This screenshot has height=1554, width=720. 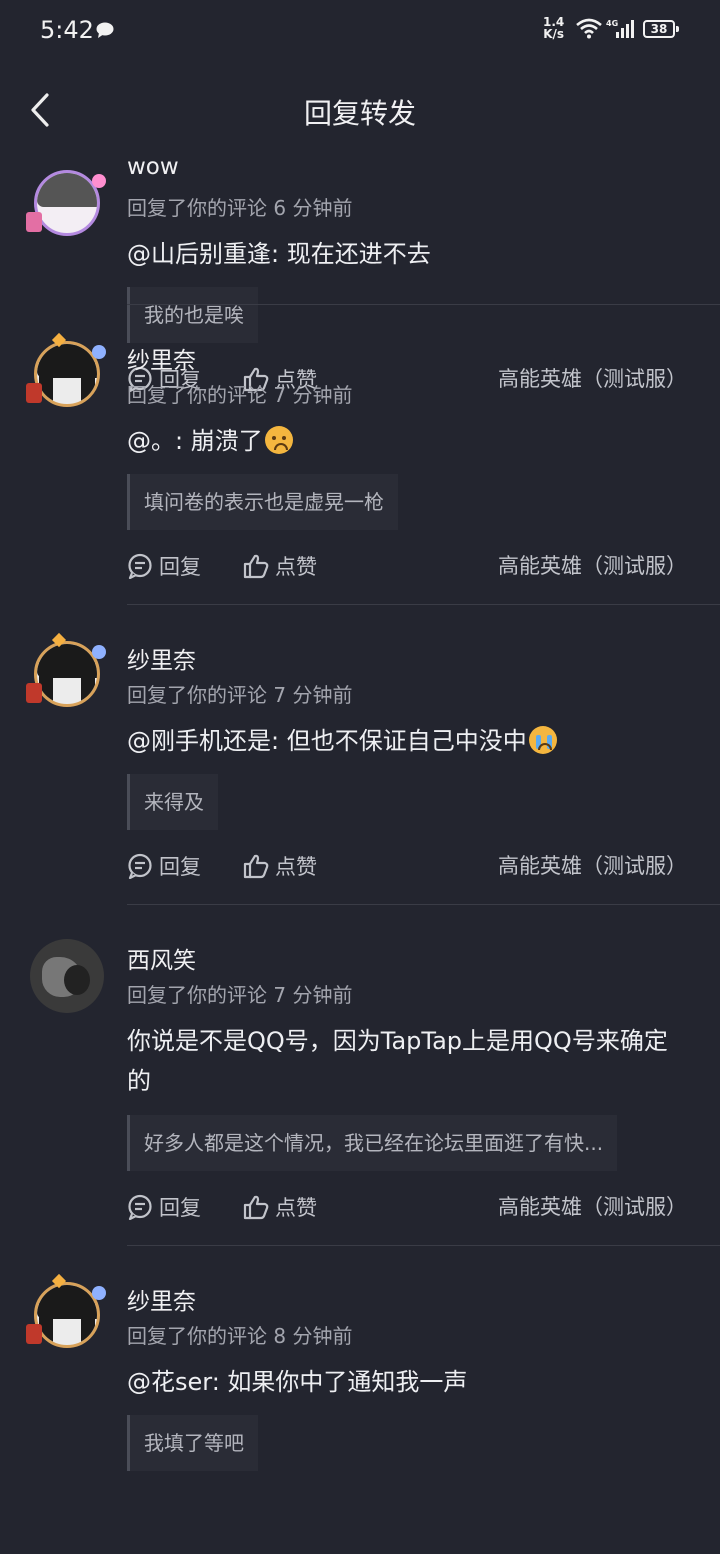 I want to click on page-title: 回复转发, so click(x=359, y=113).